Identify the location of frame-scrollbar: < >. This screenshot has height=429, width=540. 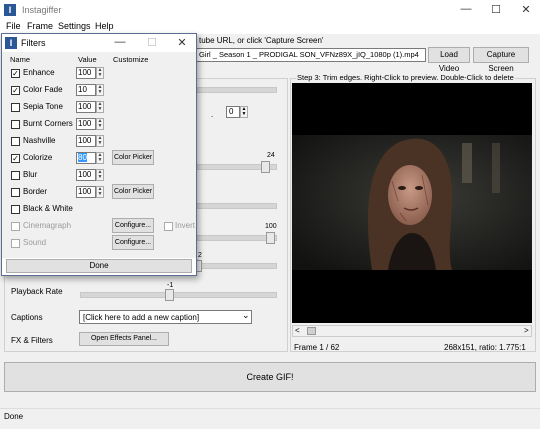
(412, 331).